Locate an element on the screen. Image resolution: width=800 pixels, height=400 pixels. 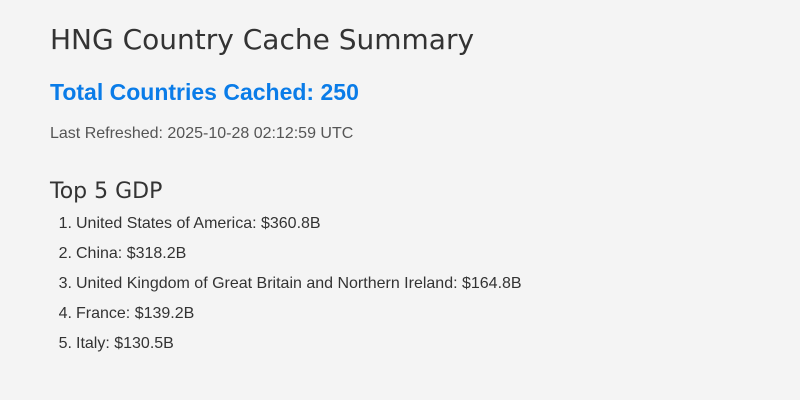
gdp-list-item: 4. France: $139.2B is located at coordinates (261, 317).